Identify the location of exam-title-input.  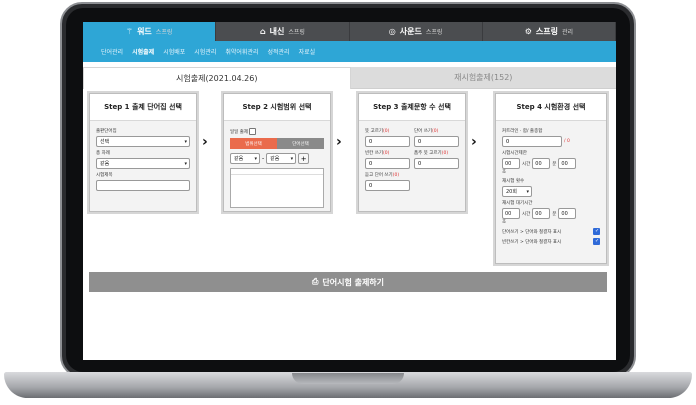
(143, 185).